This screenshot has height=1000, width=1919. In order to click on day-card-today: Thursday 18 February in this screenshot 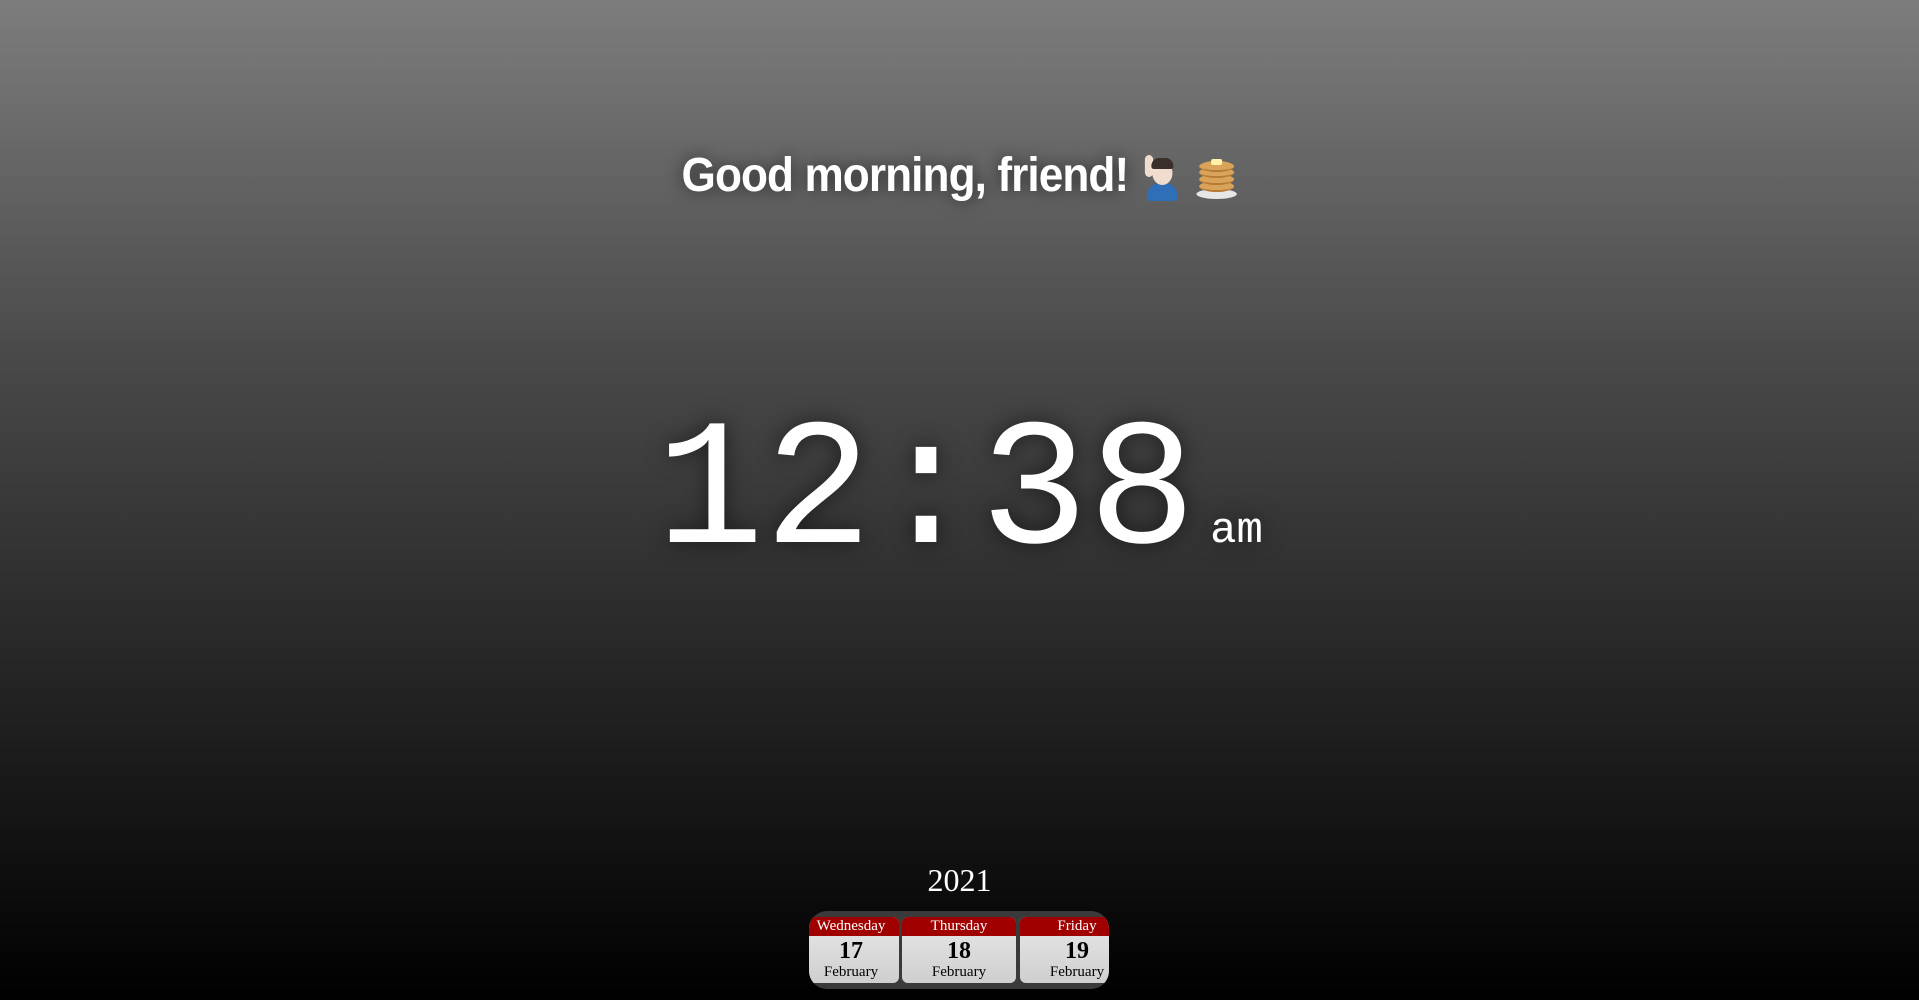, I will do `click(959, 950)`.